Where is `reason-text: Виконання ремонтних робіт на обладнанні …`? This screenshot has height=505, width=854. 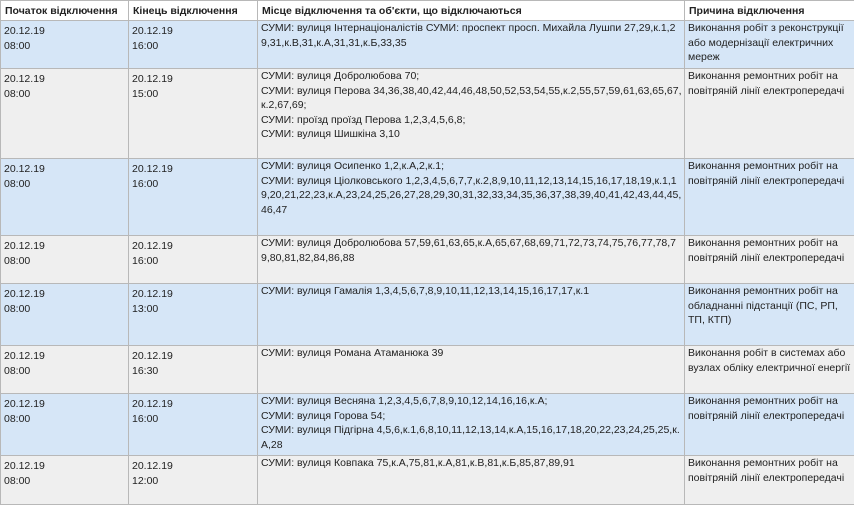
reason-text: Виконання ремонтних робіт на обладнанні … is located at coordinates (770, 306).